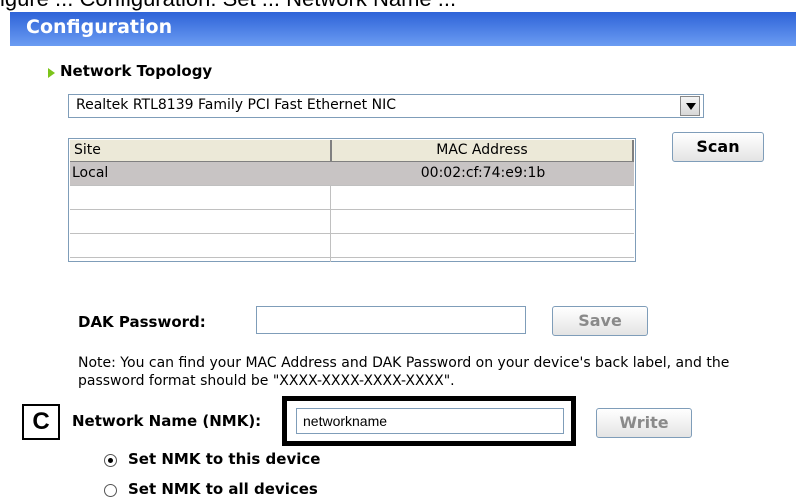 This screenshot has width=796, height=504. What do you see at coordinates (41, 422) in the screenshot?
I see `callout-c-label: C` at bounding box center [41, 422].